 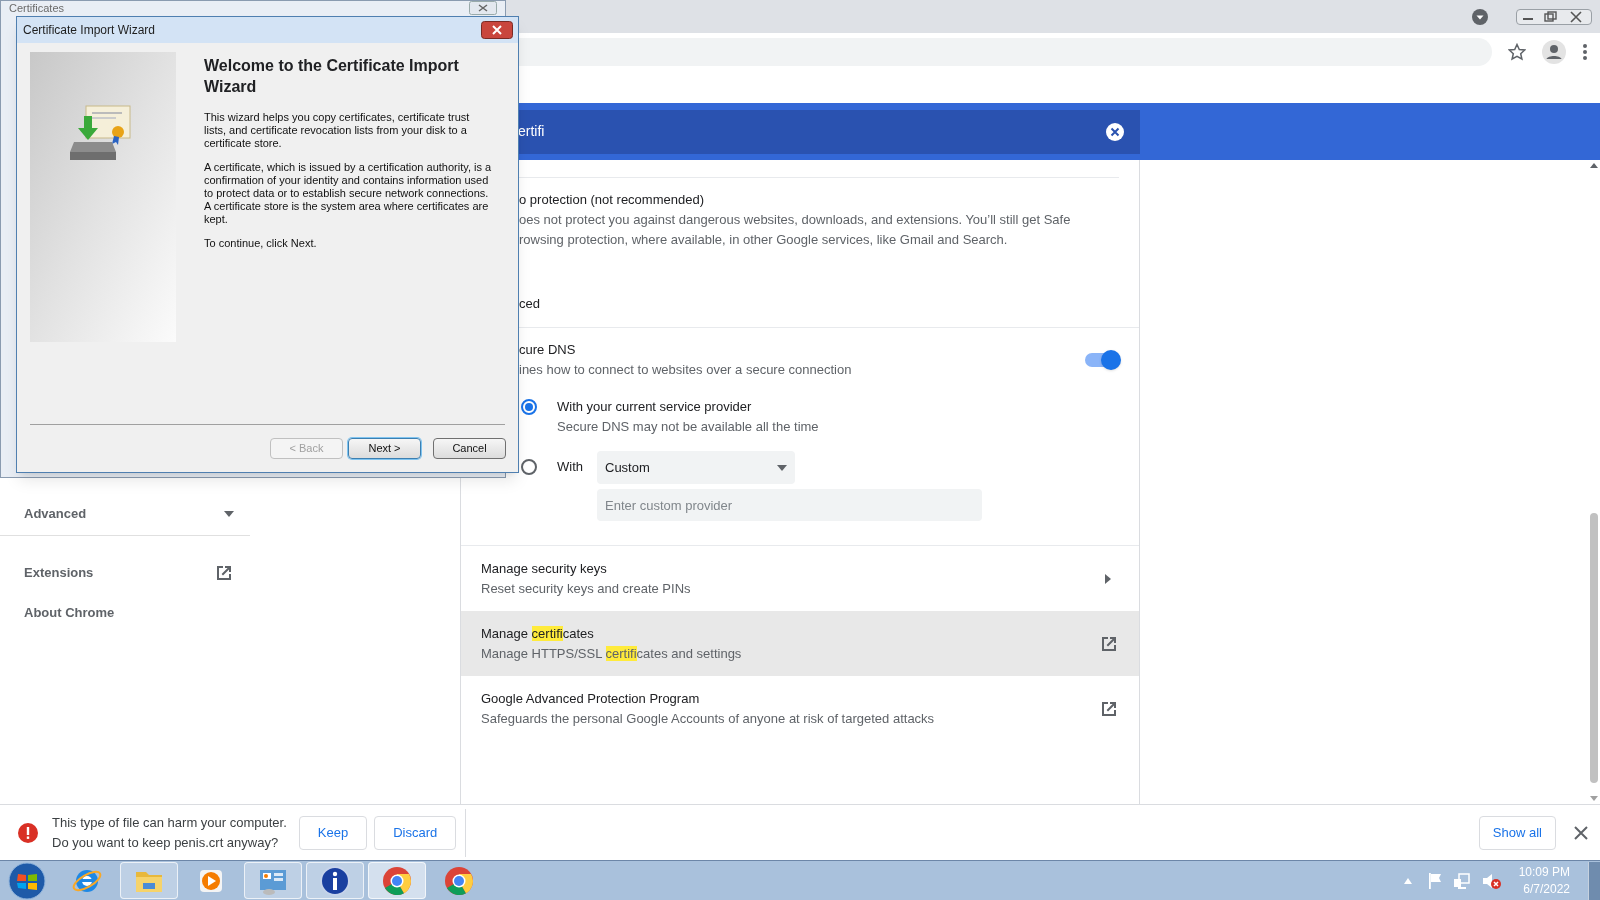 What do you see at coordinates (1490, 880) in the screenshot?
I see `speaker-muted-icon` at bounding box center [1490, 880].